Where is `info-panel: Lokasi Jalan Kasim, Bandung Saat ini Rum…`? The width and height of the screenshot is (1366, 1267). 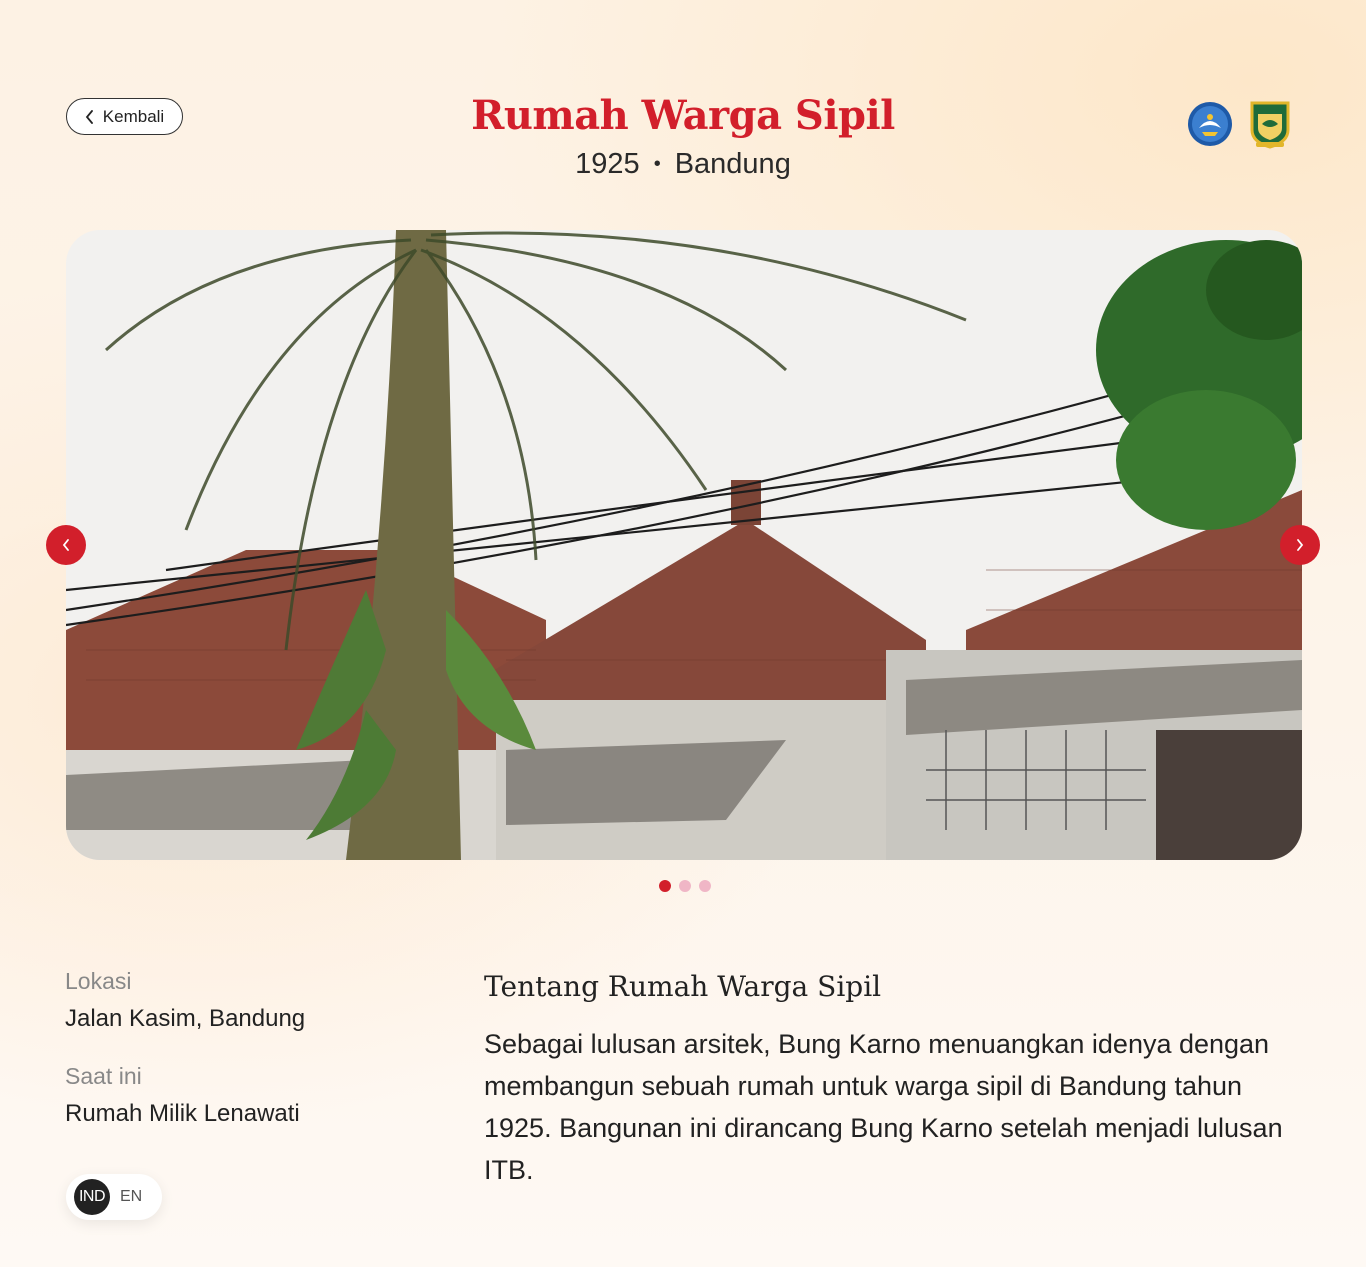
info-panel: Lokasi Jalan Kasim, Bandung Saat ini Rum… is located at coordinates (255, 1048).